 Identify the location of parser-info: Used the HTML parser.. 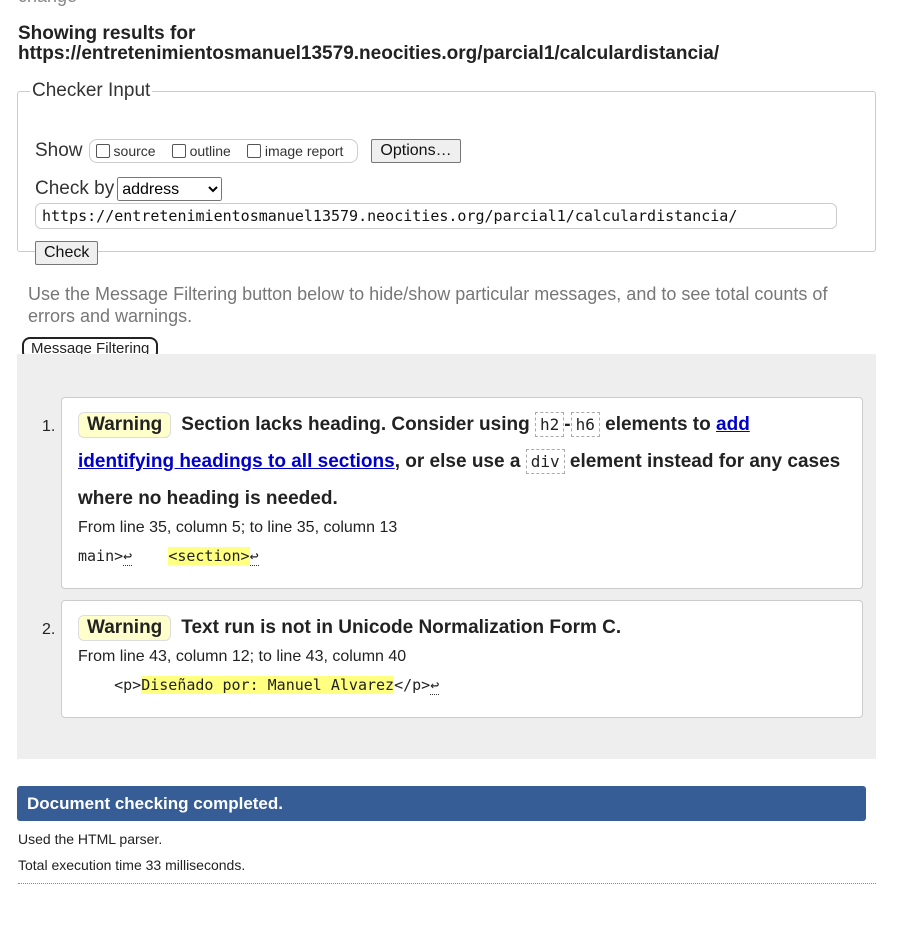
(90, 839).